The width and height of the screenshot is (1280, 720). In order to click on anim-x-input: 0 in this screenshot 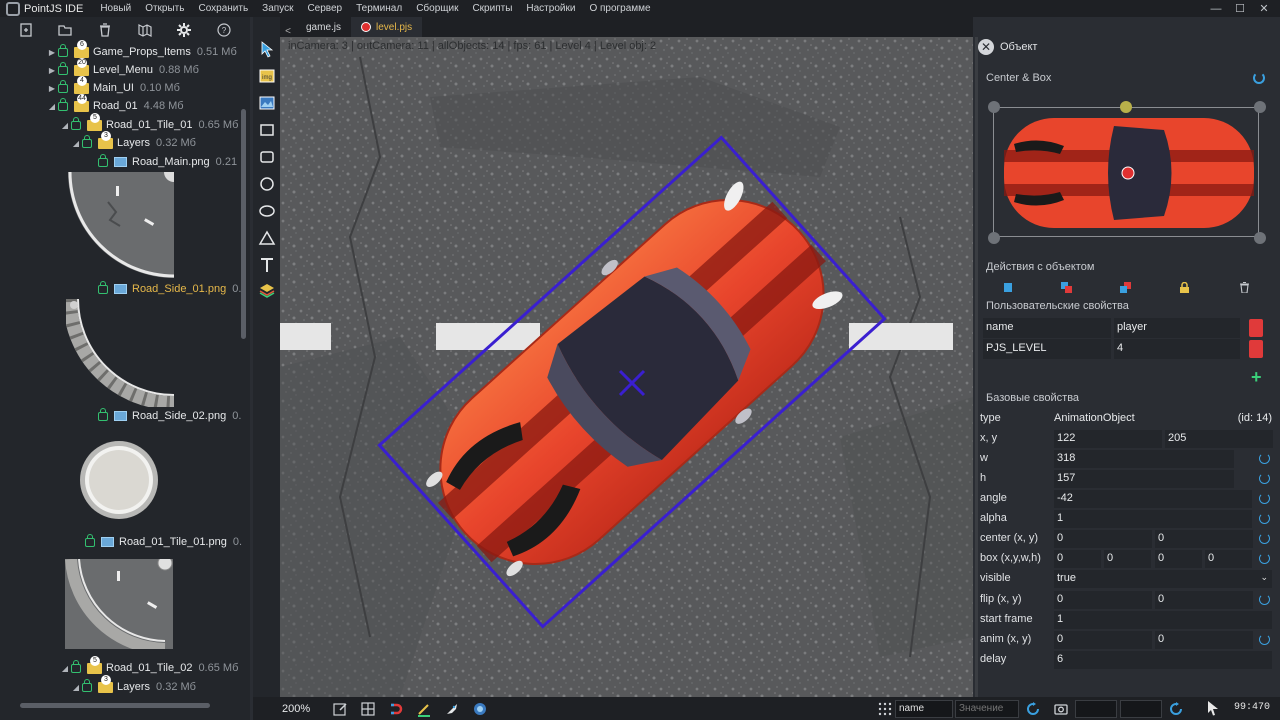, I will do `click(1103, 640)`.